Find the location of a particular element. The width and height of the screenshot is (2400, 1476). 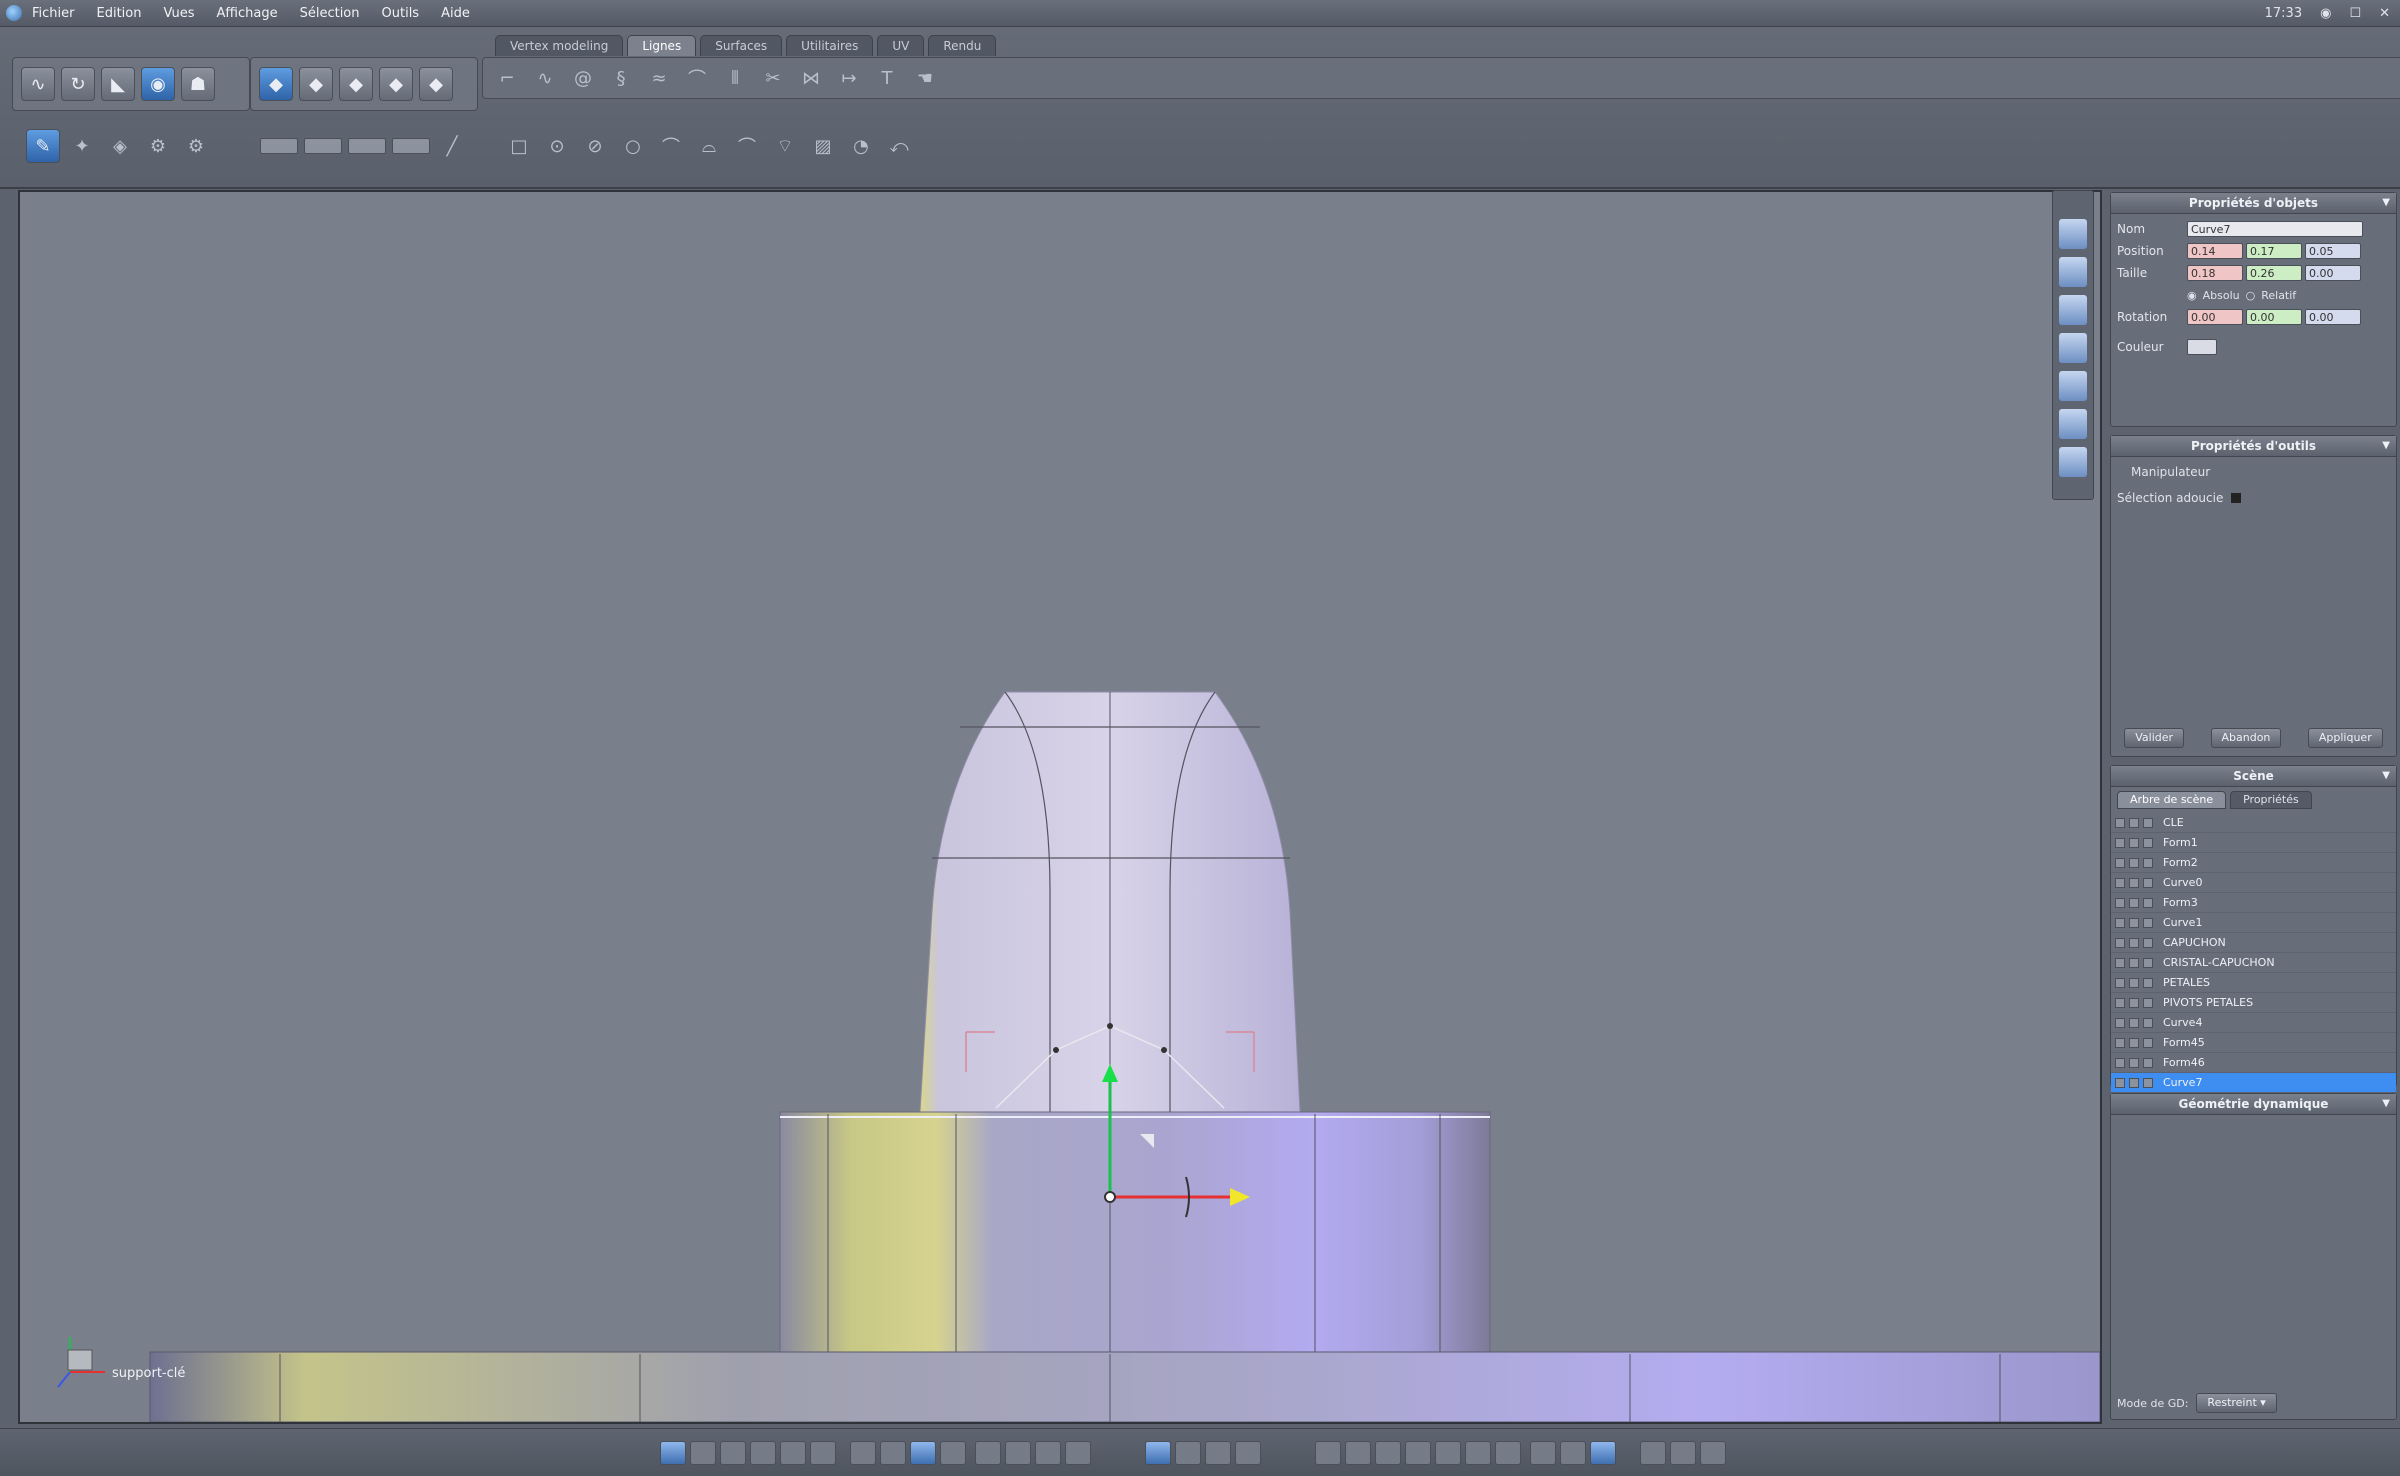

tab-lignes: Lignes is located at coordinates (662, 45).